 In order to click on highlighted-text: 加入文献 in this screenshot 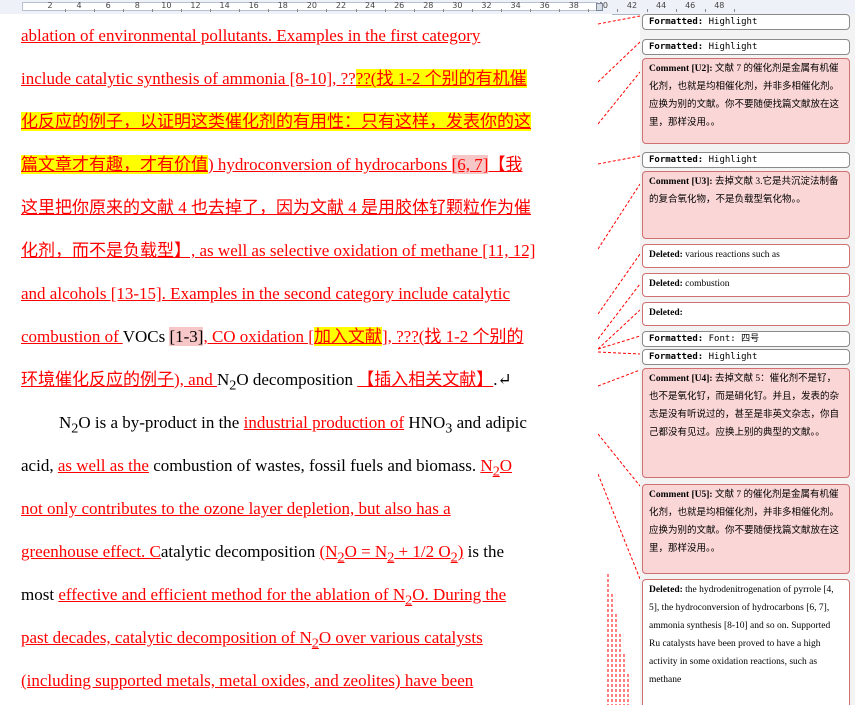, I will do `click(347, 336)`.